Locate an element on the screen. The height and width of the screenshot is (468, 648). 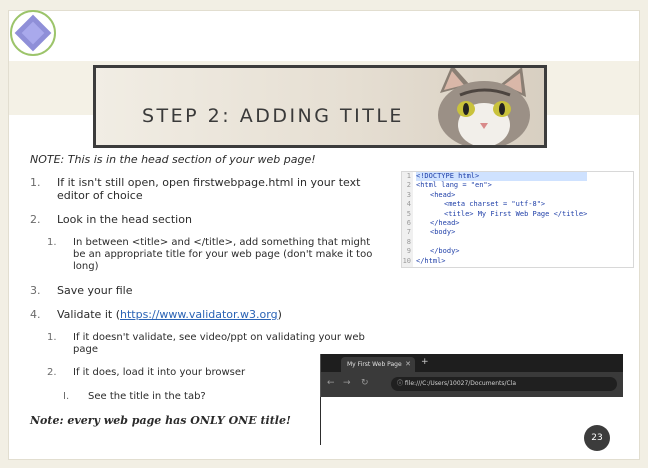
code-line: <head> is located at coordinates (443, 194).